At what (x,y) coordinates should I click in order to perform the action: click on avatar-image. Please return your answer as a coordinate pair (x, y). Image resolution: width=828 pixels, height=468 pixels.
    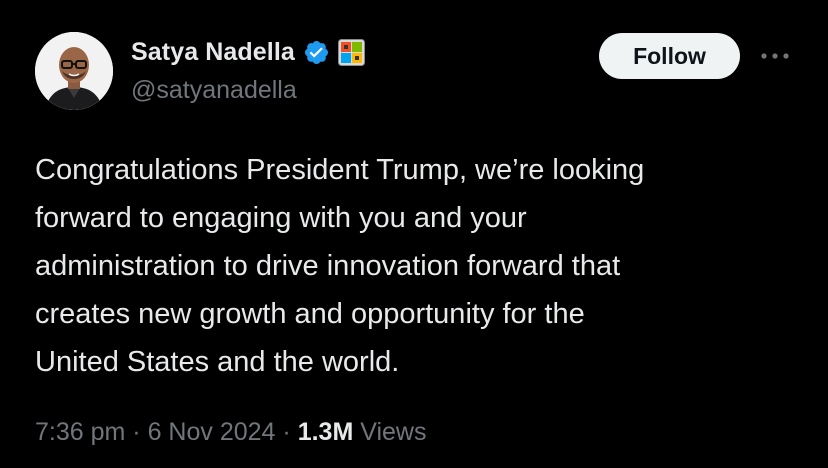
    Looking at the image, I should click on (74, 71).